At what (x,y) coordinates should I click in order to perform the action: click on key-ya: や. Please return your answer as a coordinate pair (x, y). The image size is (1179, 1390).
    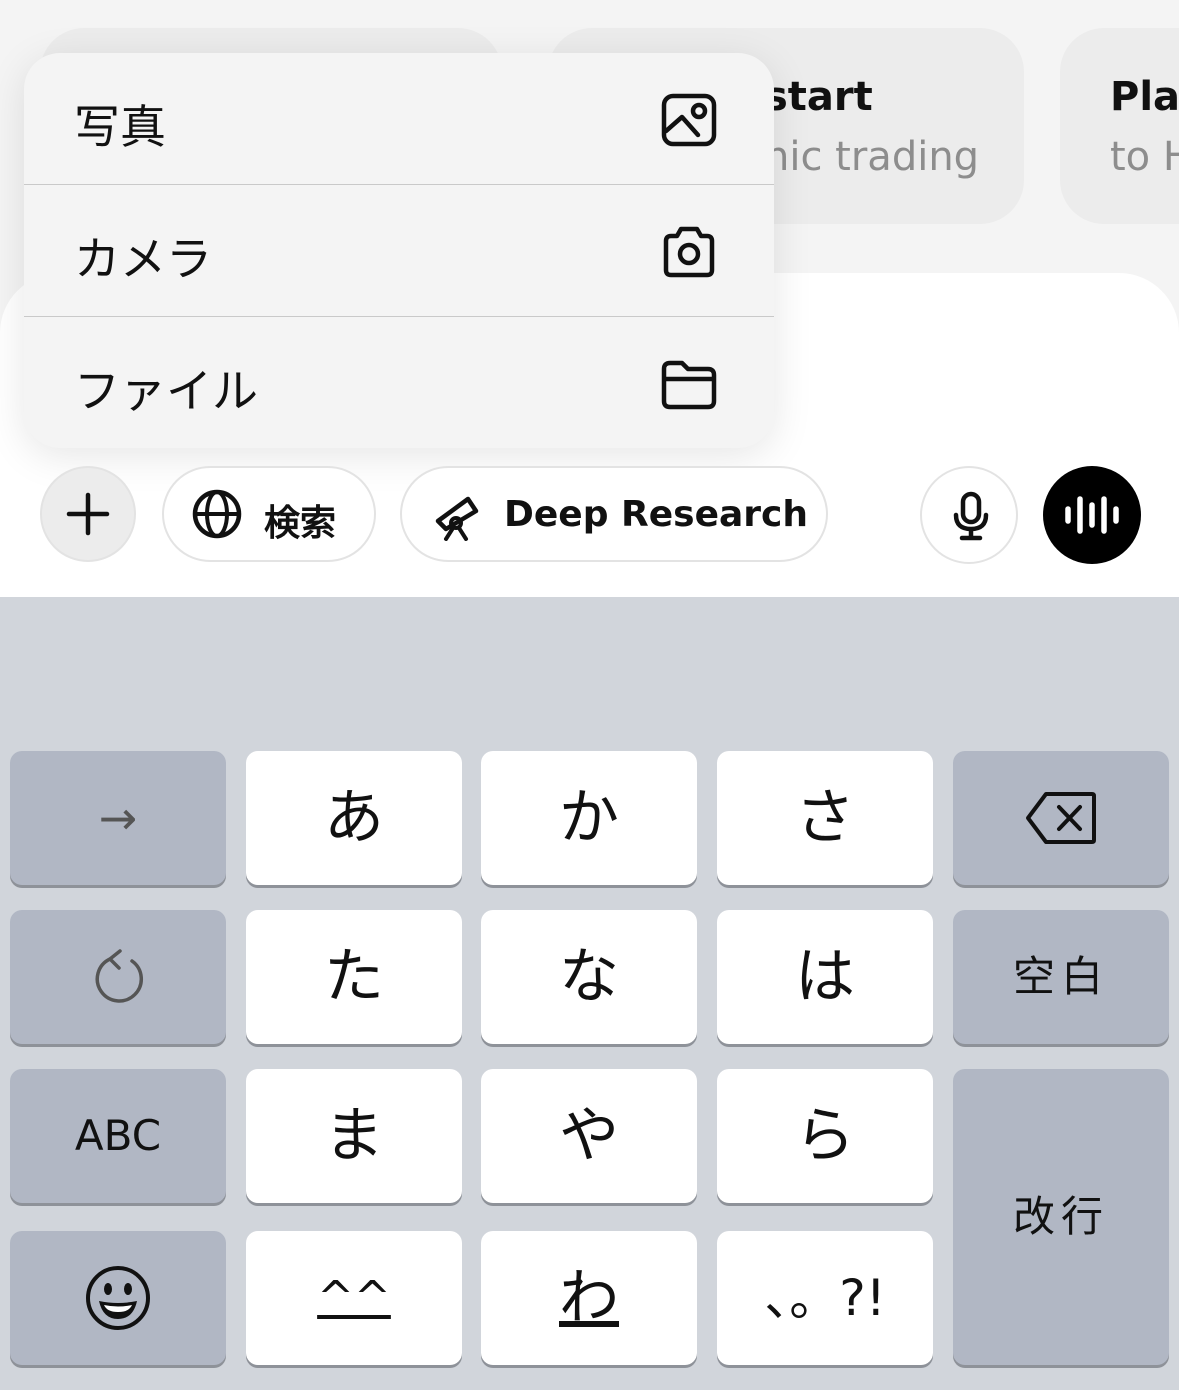
    Looking at the image, I should click on (589, 1136).